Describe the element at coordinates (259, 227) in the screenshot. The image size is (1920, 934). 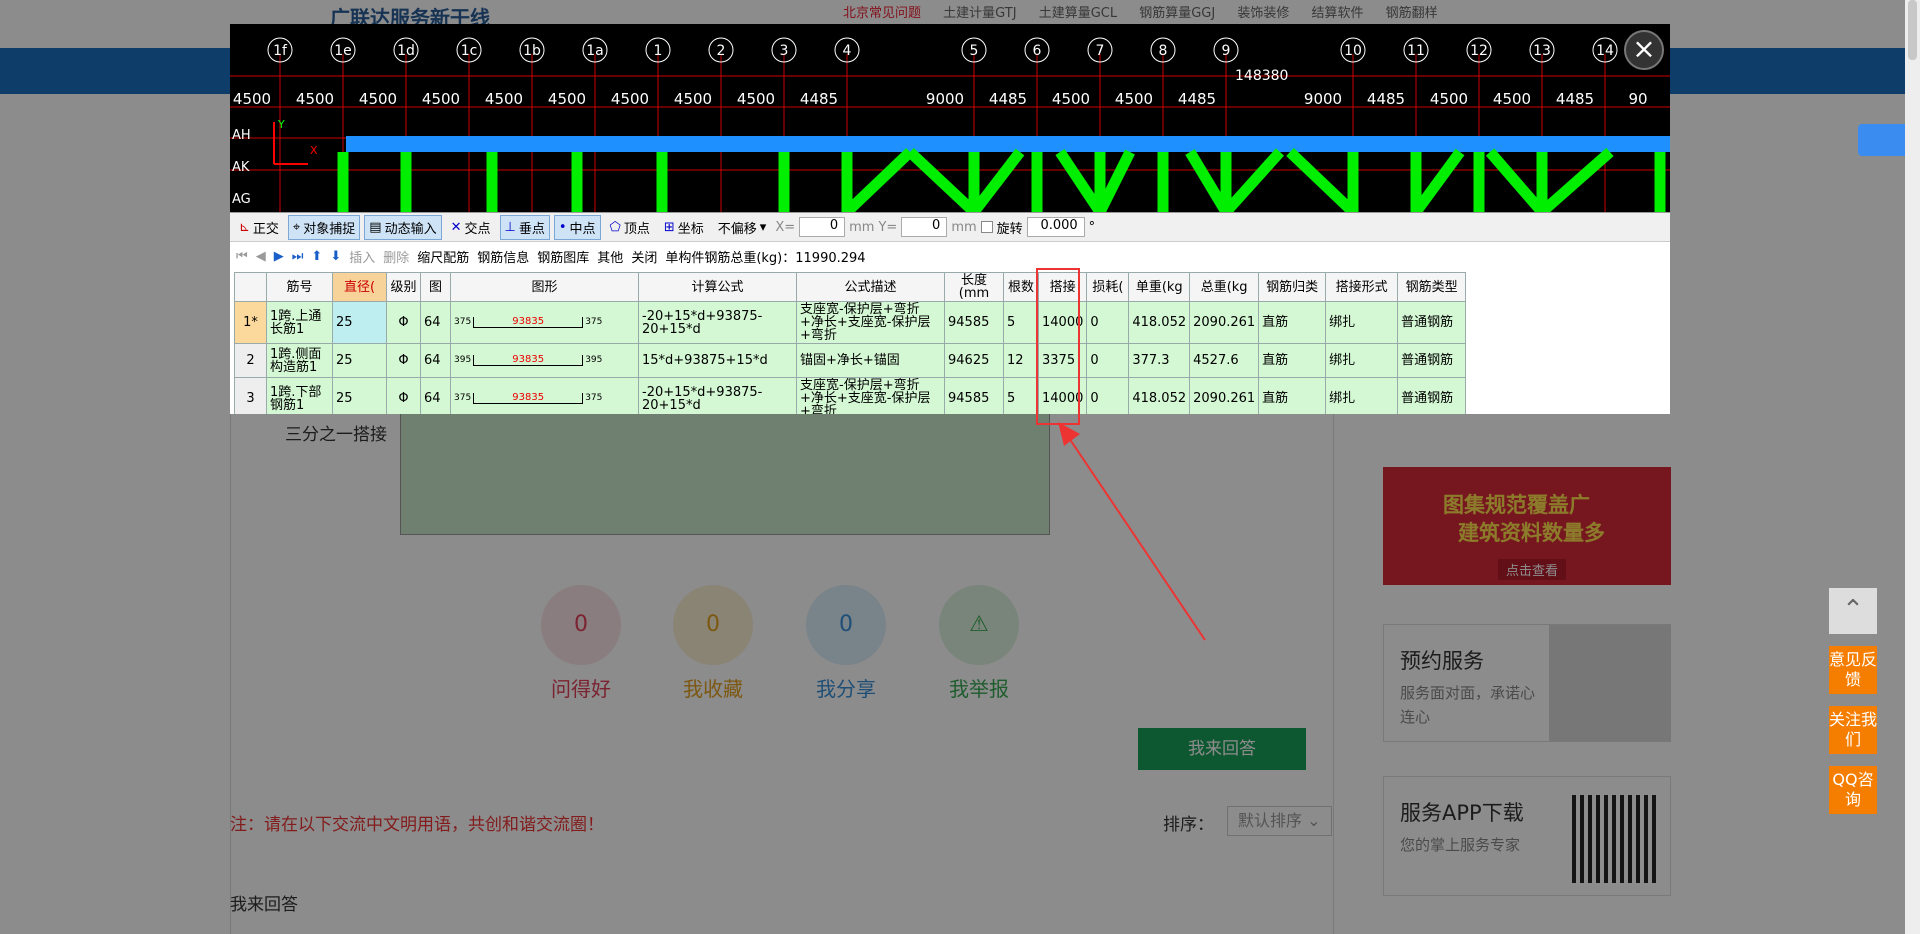
I see `ortho-button: ⊾ 正交` at that location.